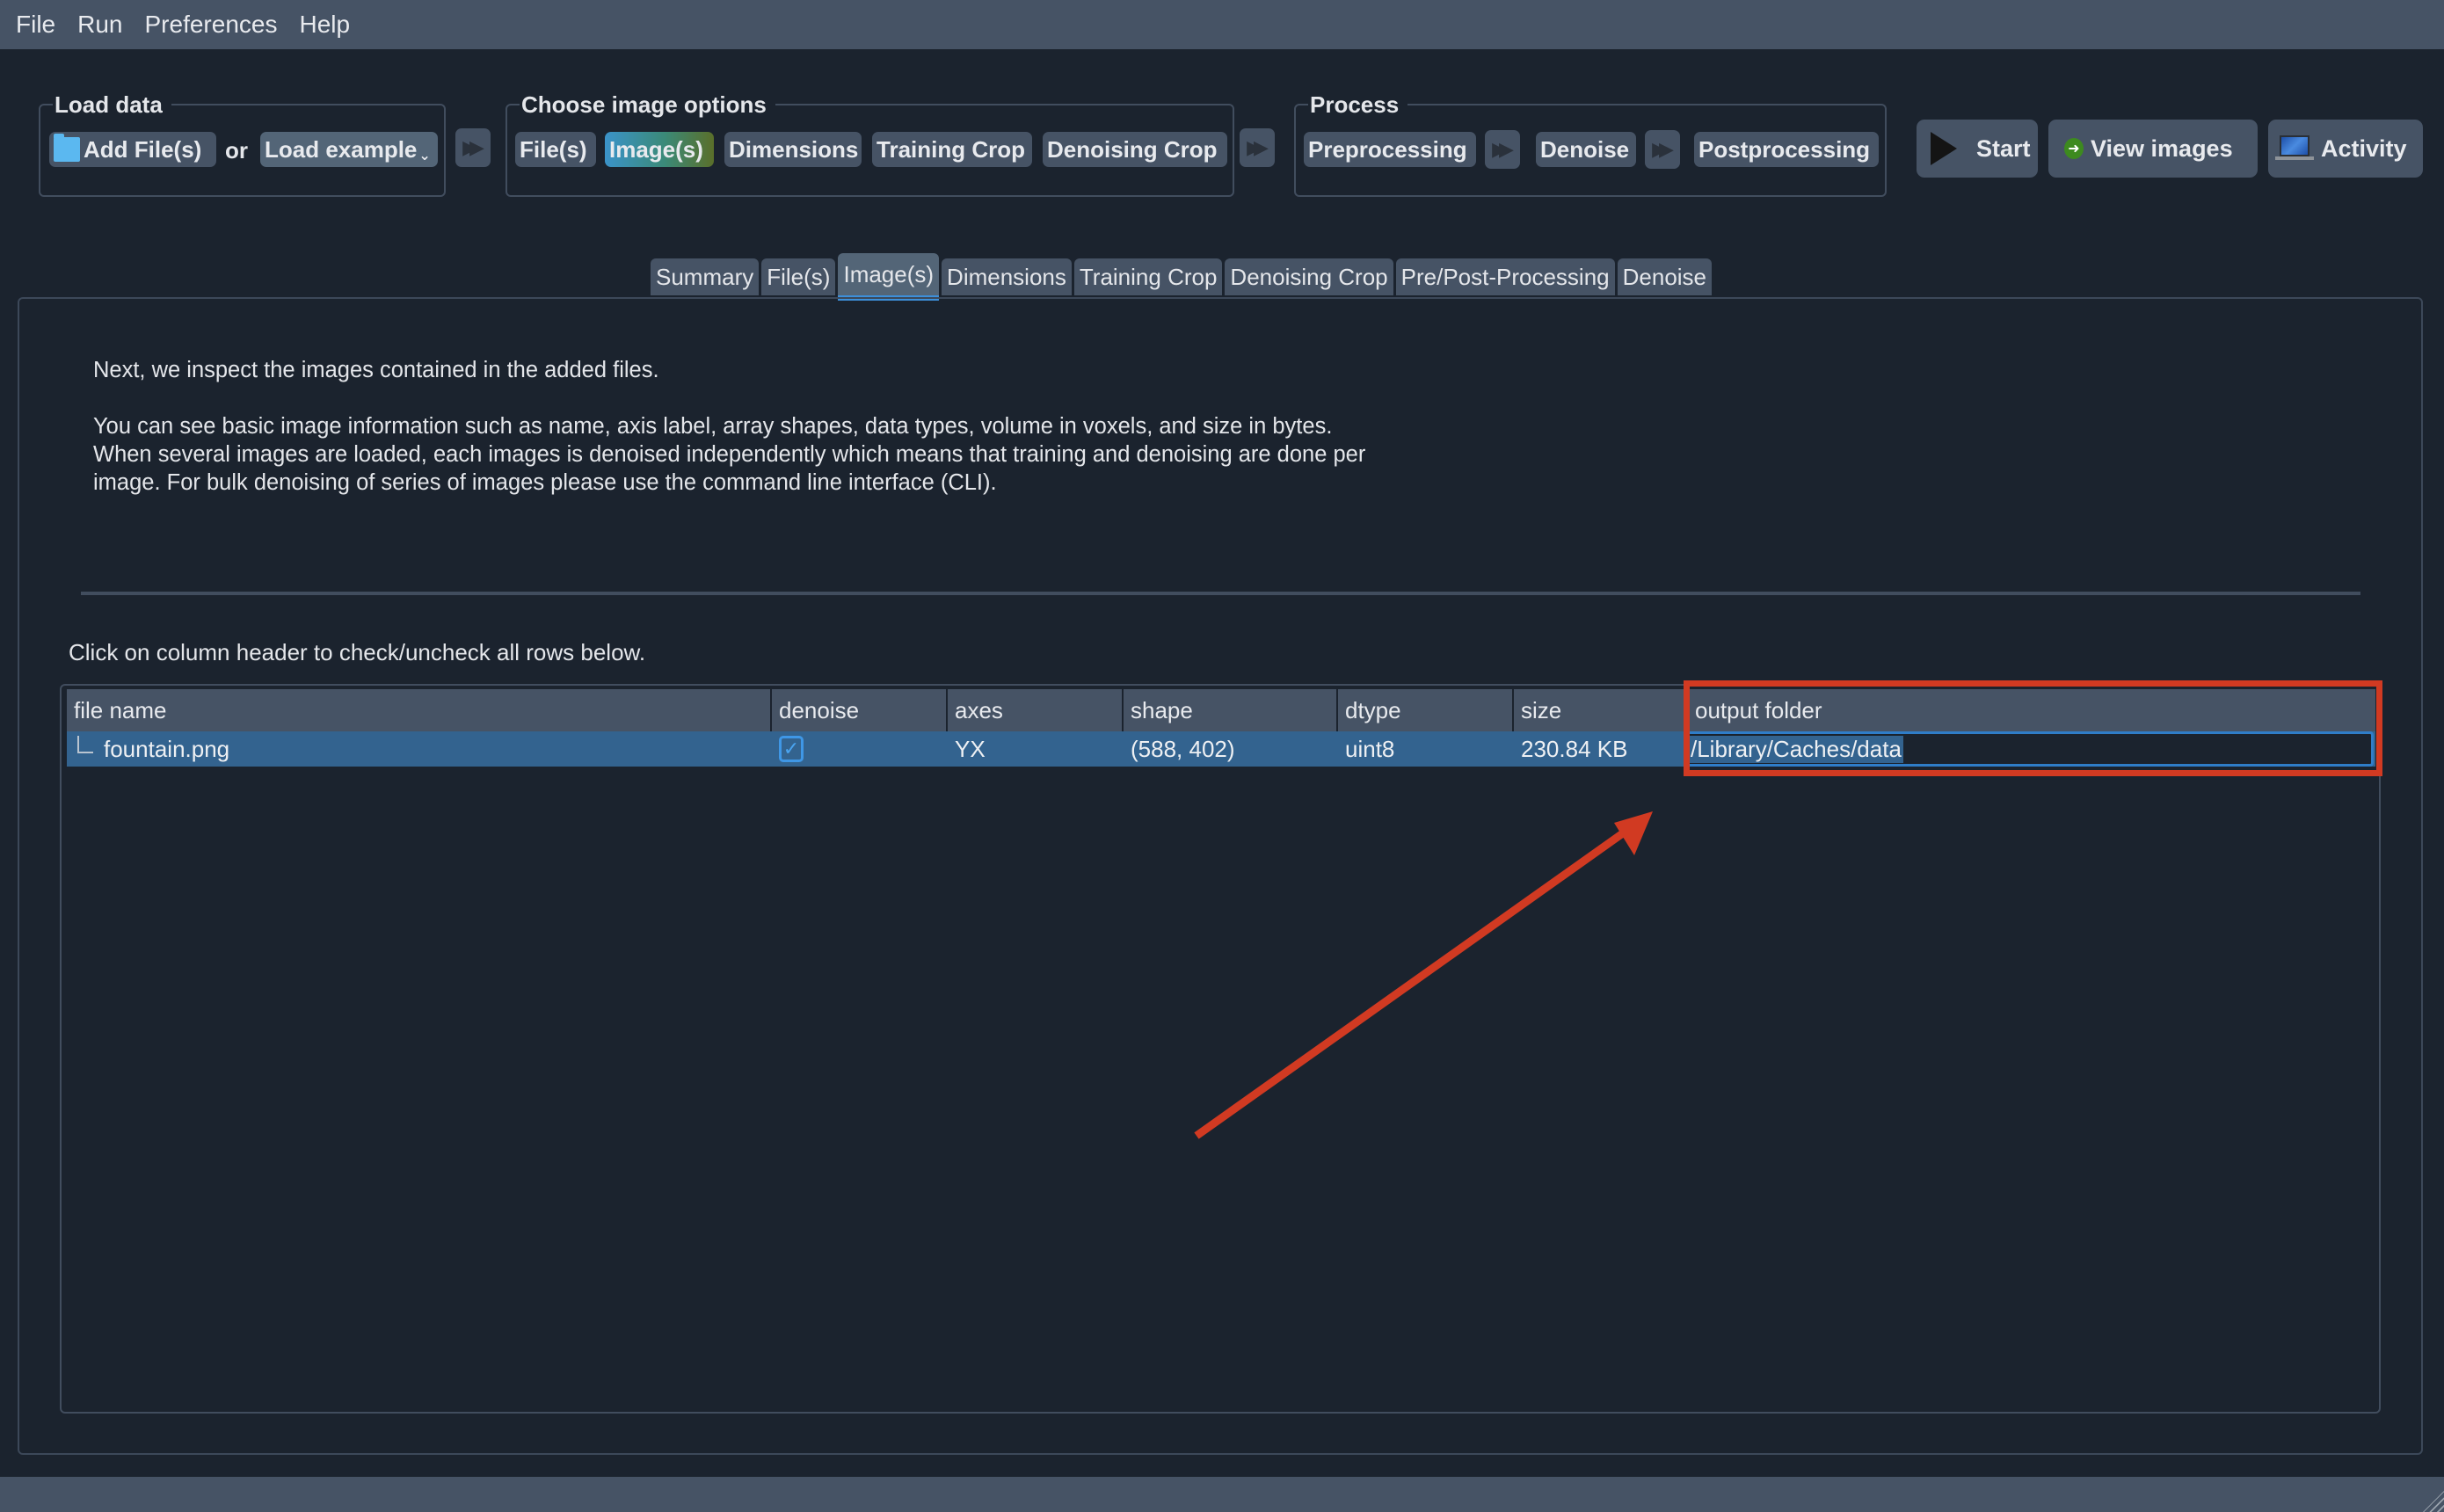 This screenshot has height=1512, width=2444. I want to click on file-name-value: fountain.png, so click(167, 749).